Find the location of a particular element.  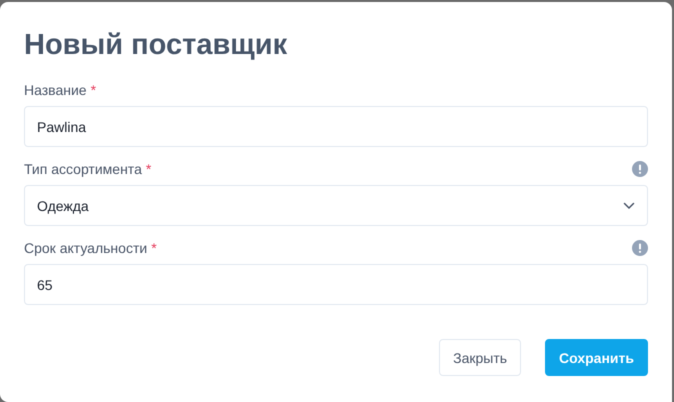

field-label: Название is located at coordinates (55, 90).